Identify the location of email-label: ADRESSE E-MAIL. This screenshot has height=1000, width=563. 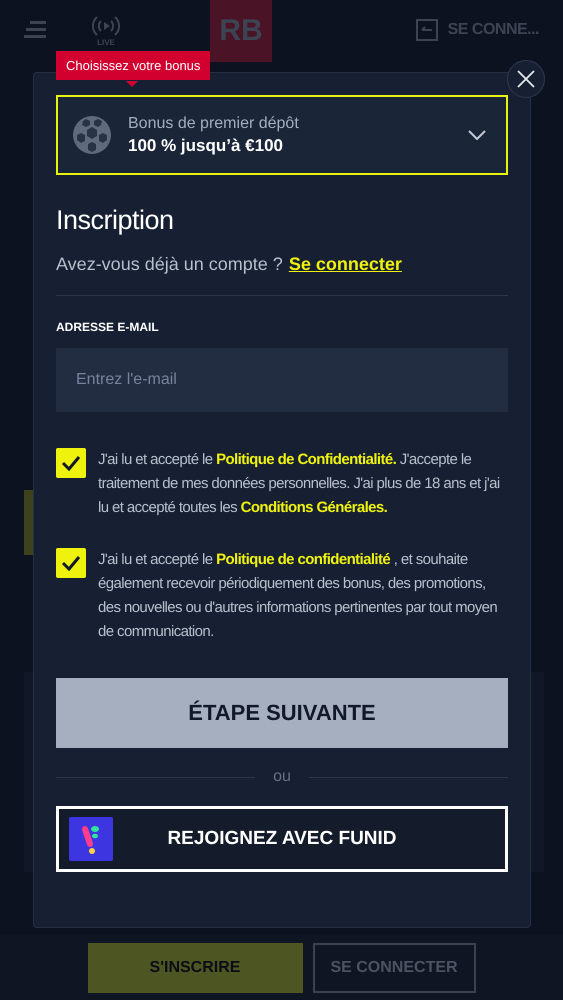
(108, 327).